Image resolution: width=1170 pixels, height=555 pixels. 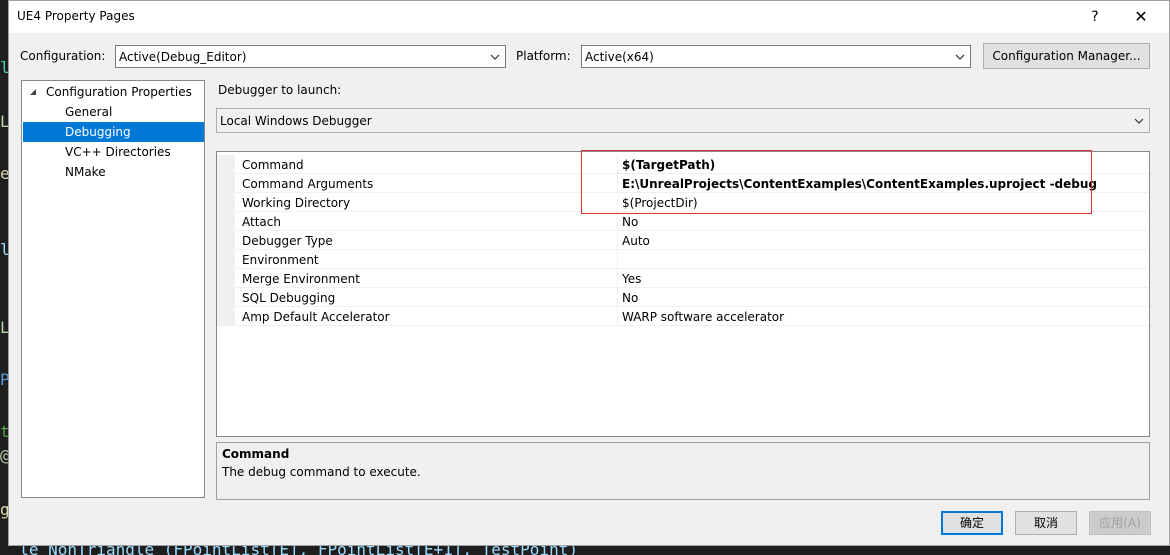 What do you see at coordinates (280, 90) in the screenshot?
I see `debugger-launch-label: Debugger to launch:` at bounding box center [280, 90].